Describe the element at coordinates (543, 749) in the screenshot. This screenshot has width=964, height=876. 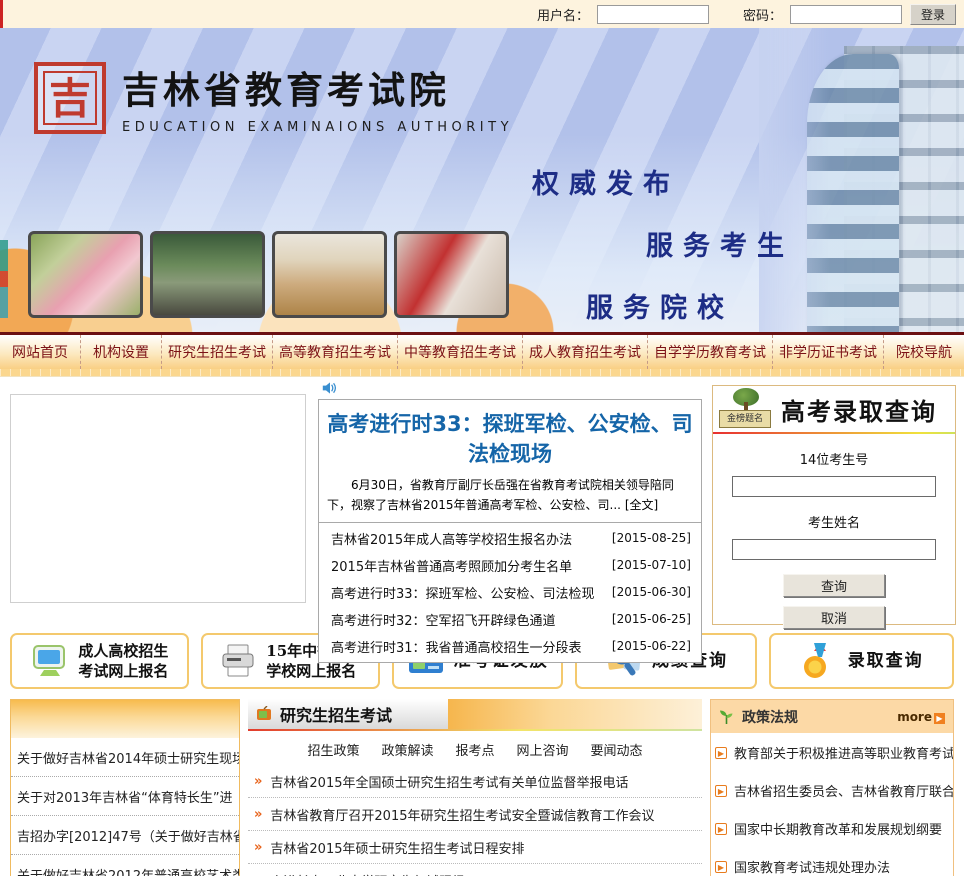
I see `tab-online-consultation: 网上咨询` at that location.